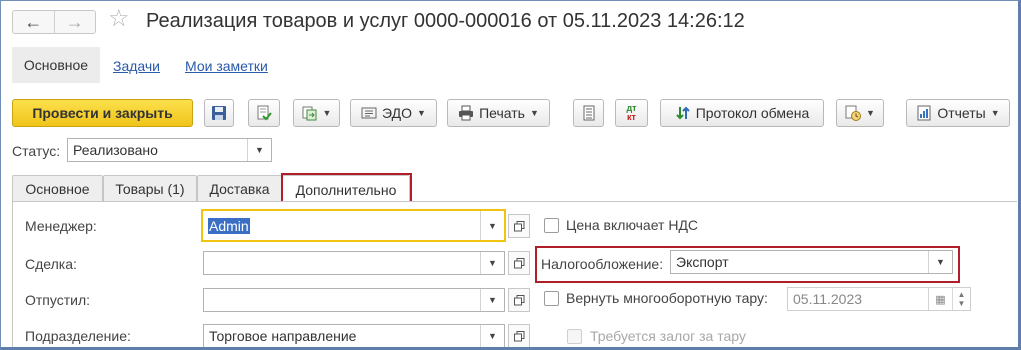 This screenshot has height=350, width=1021. What do you see at coordinates (551, 225) in the screenshot?
I see `price-includes-vat-checkbox` at bounding box center [551, 225].